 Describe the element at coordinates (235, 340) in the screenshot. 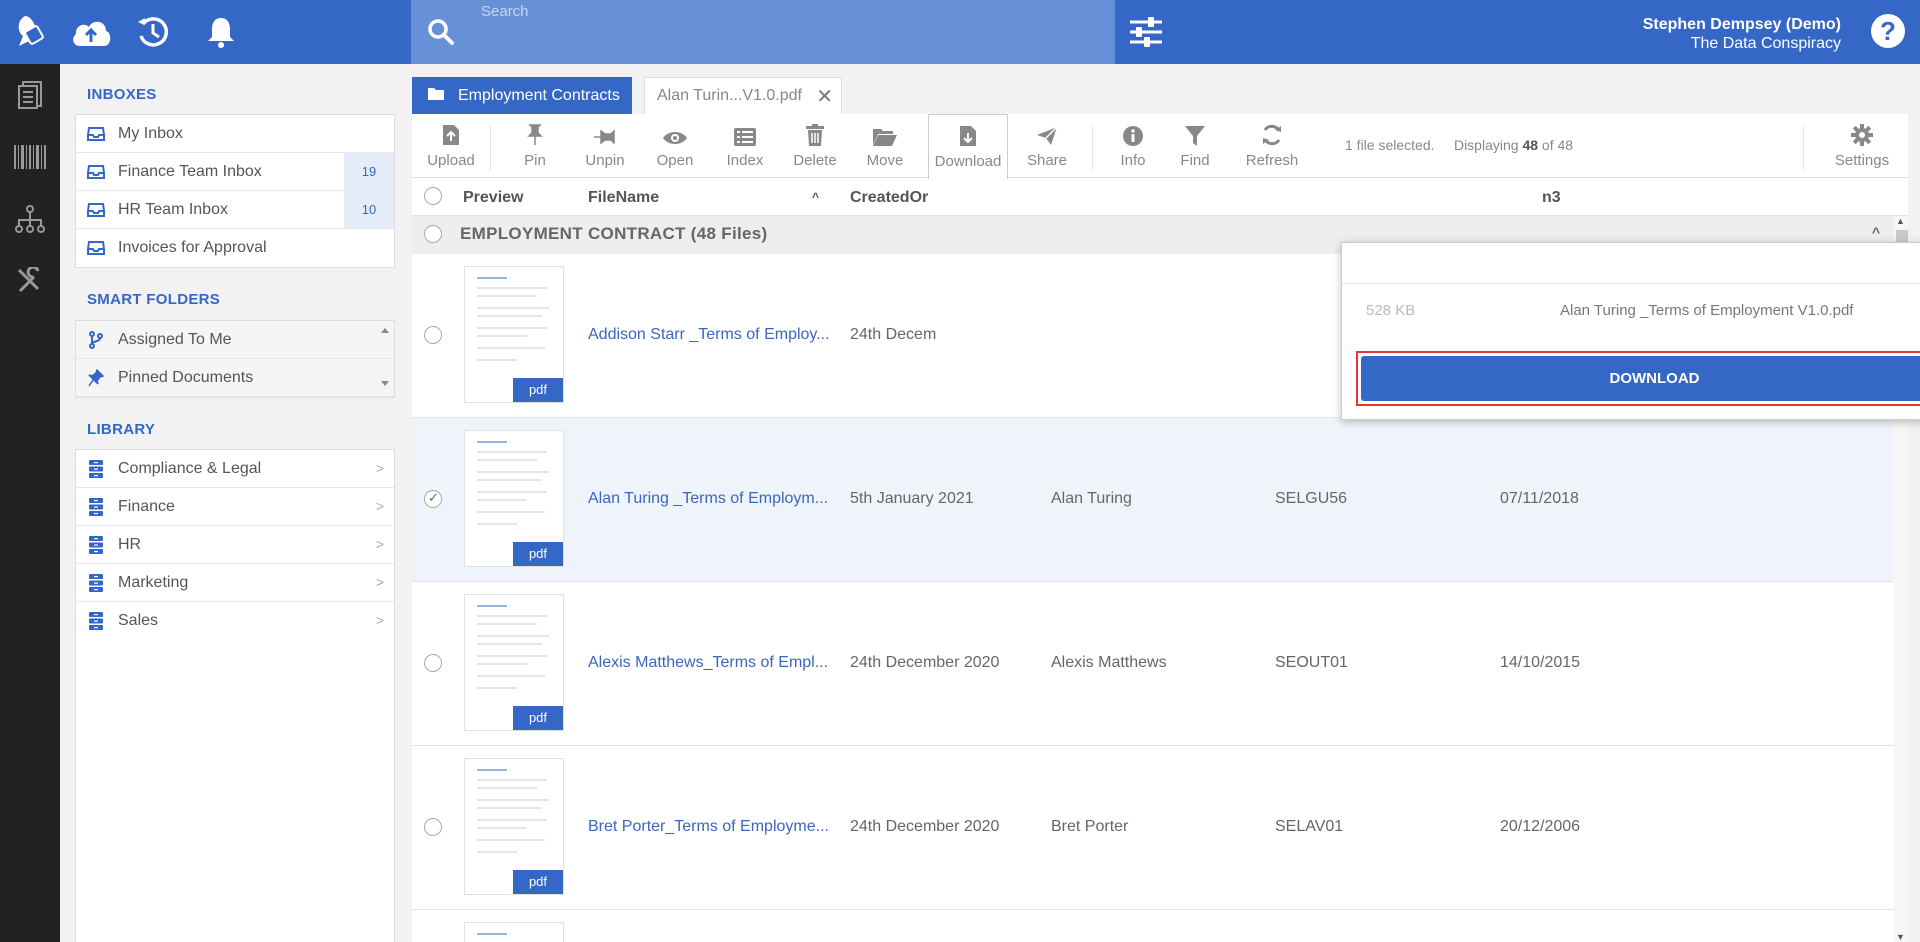

I see `sidebar-item-assigned-to-me: Assigned To Me` at that location.